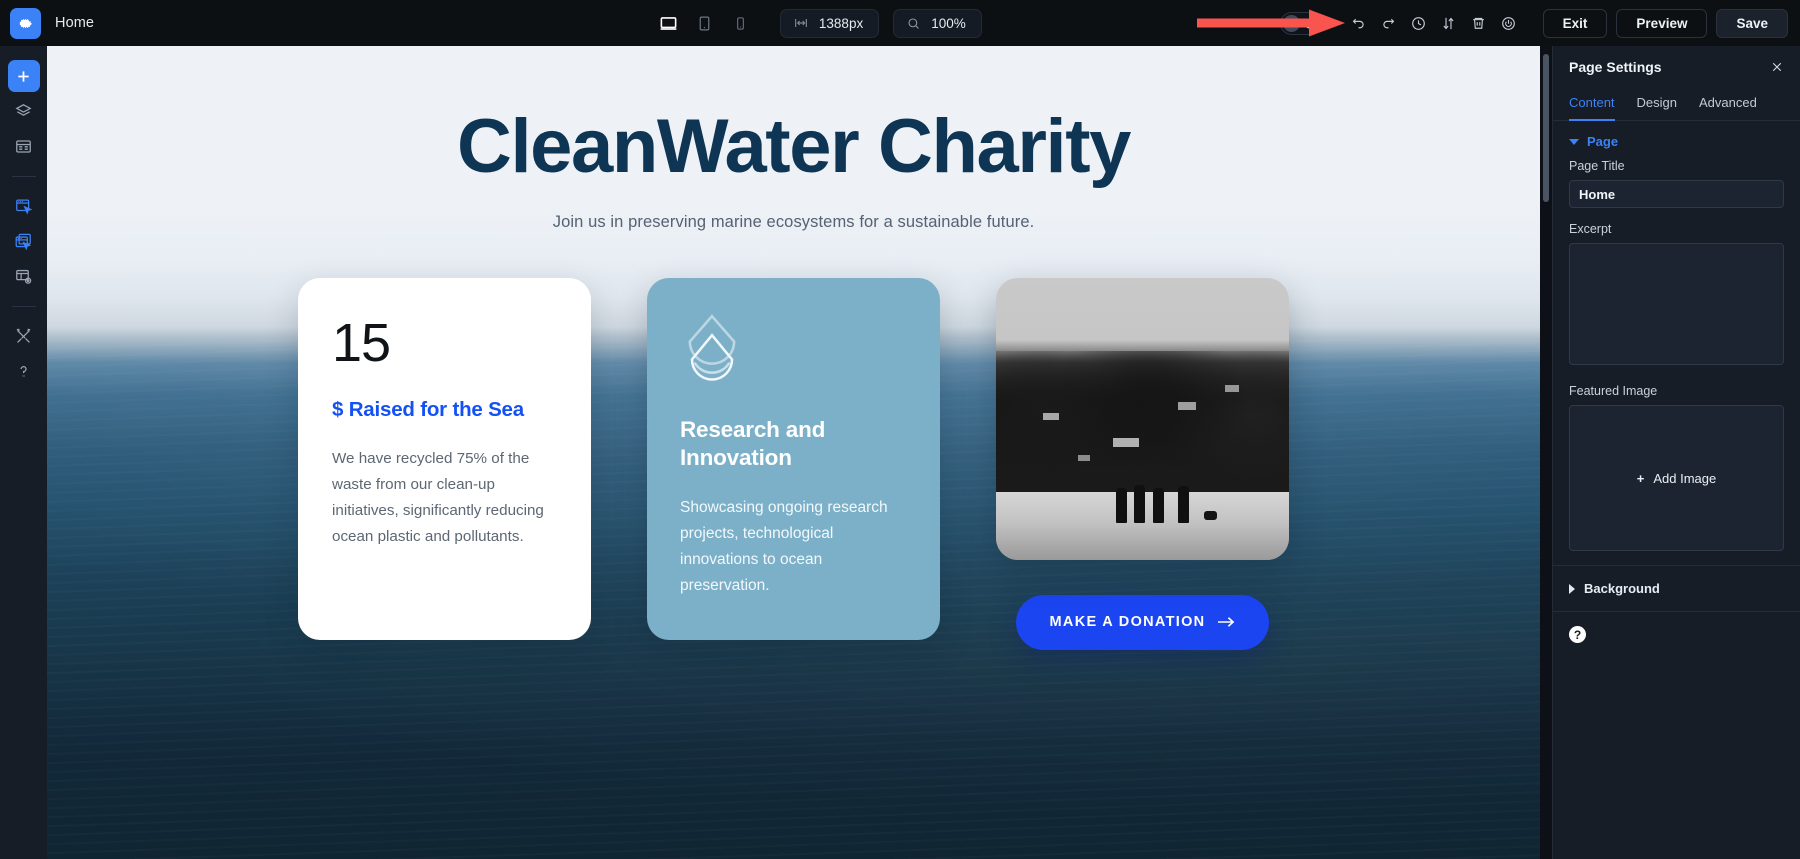  What do you see at coordinates (1546, 128) in the screenshot?
I see `canvas-scrollbar-thumb` at bounding box center [1546, 128].